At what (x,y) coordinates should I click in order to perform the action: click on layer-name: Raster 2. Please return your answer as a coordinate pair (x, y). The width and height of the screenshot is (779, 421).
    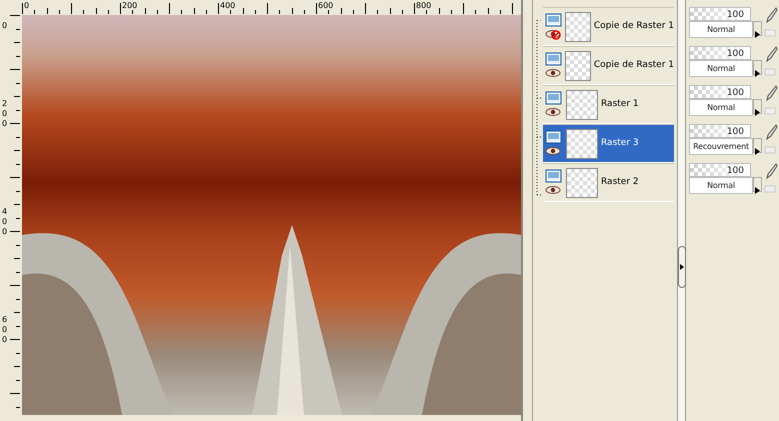
    Looking at the image, I should click on (620, 182).